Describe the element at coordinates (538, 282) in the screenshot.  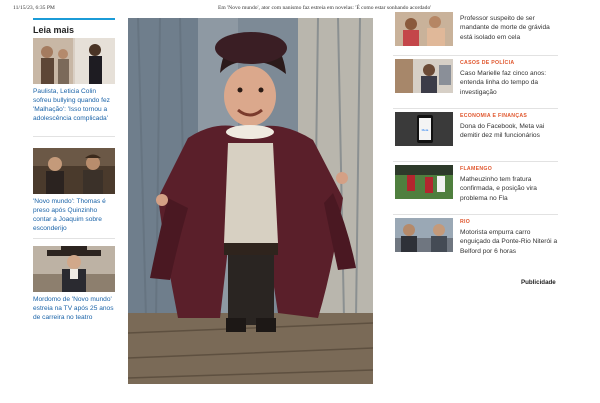
I see `advertising-label: Publicidade` at that location.